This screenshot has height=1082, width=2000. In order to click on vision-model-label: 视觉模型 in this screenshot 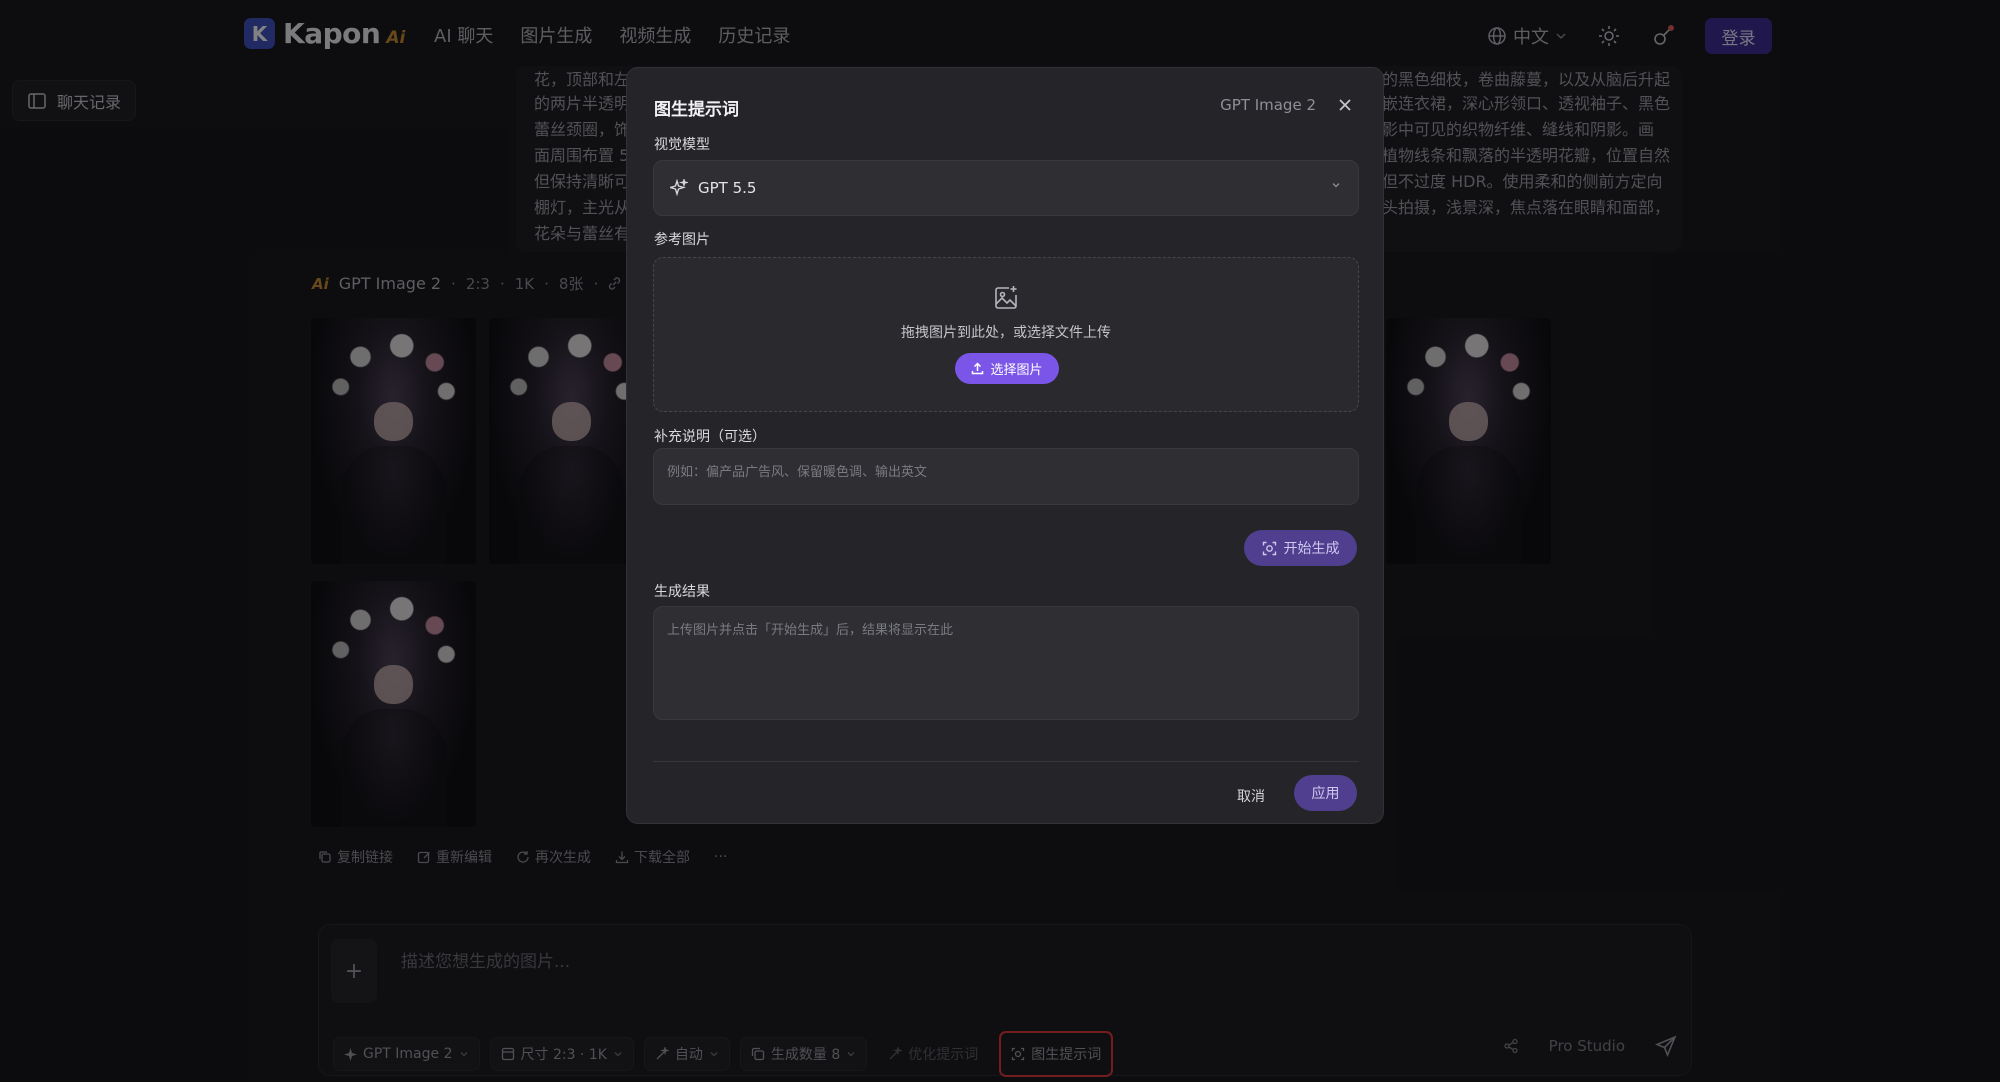, I will do `click(682, 145)`.